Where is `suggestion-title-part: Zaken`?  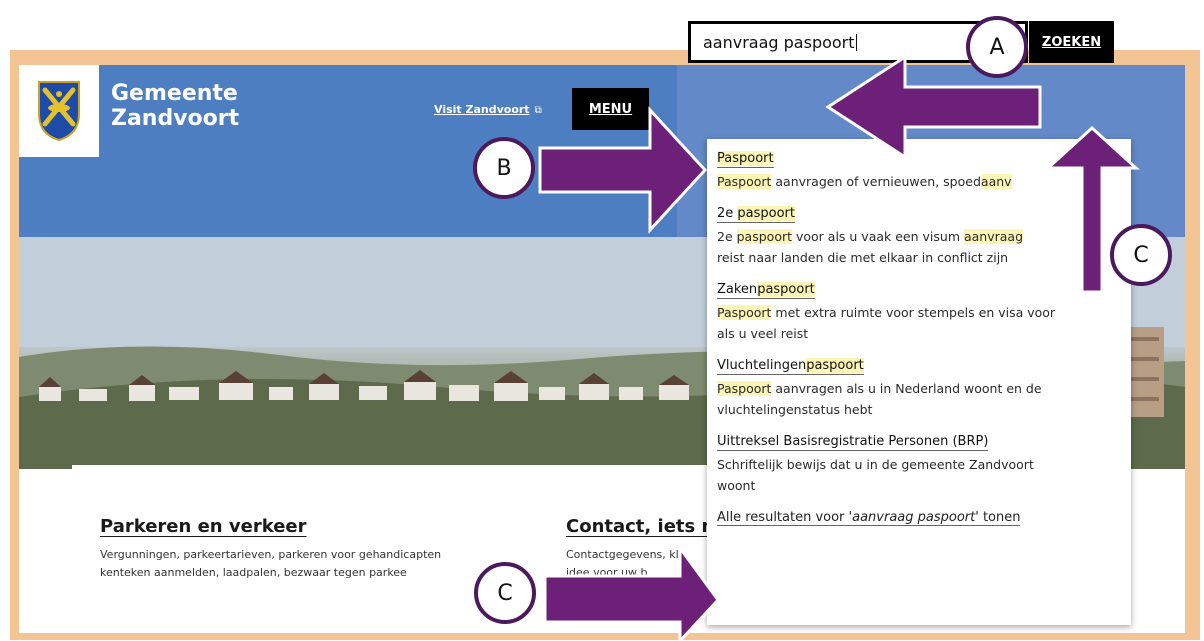 suggestion-title-part: Zaken is located at coordinates (737, 289).